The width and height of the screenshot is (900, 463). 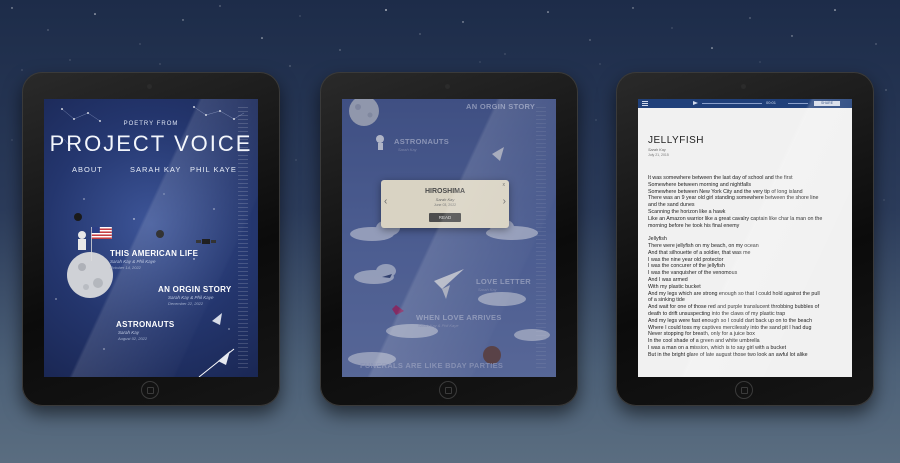 What do you see at coordinates (125, 267) in the screenshot?
I see `poem-date: October 14, 2022` at bounding box center [125, 267].